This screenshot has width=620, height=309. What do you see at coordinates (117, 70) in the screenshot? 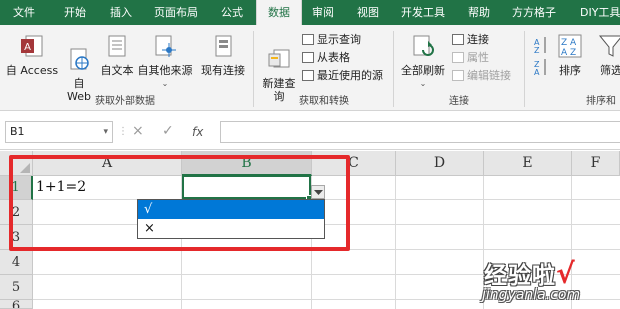
I see `from-text-label: 自文本` at bounding box center [117, 70].